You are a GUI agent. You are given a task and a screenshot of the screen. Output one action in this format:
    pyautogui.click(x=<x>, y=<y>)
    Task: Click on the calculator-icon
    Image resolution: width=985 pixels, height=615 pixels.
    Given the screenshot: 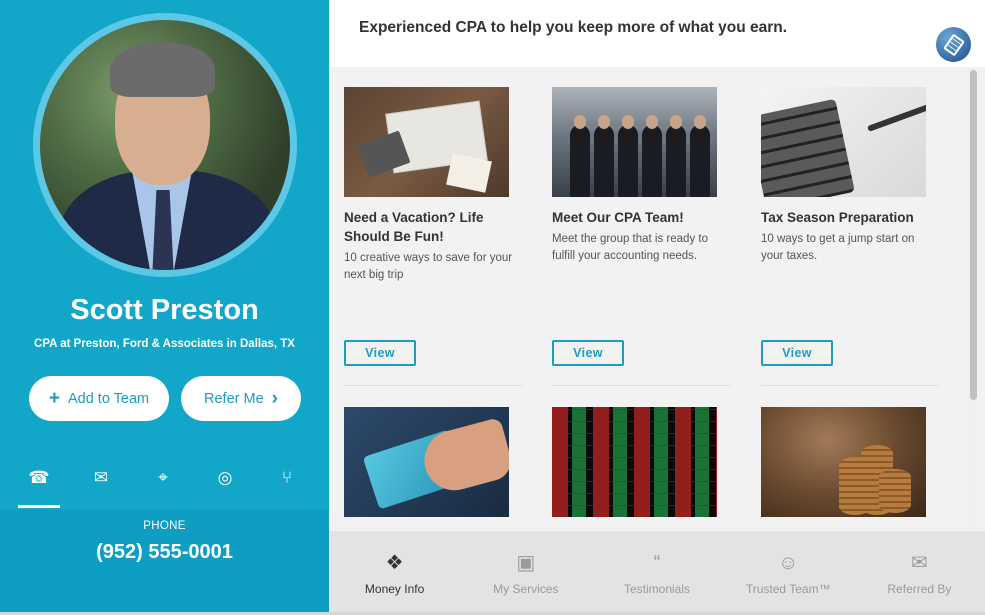 What is the action you would take?
    pyautogui.click(x=953, y=44)
    